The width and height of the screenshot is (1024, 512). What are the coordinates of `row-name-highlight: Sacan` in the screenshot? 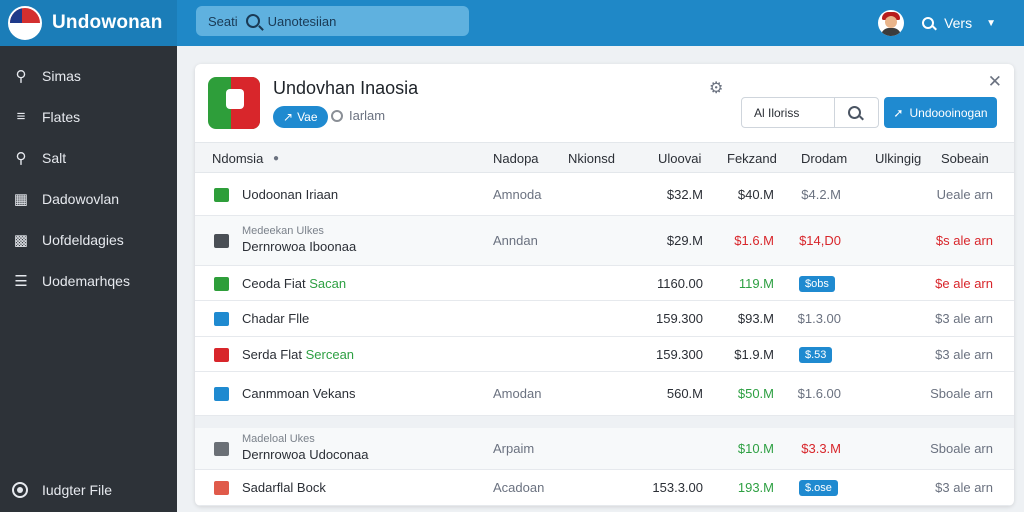 It's located at (328, 283).